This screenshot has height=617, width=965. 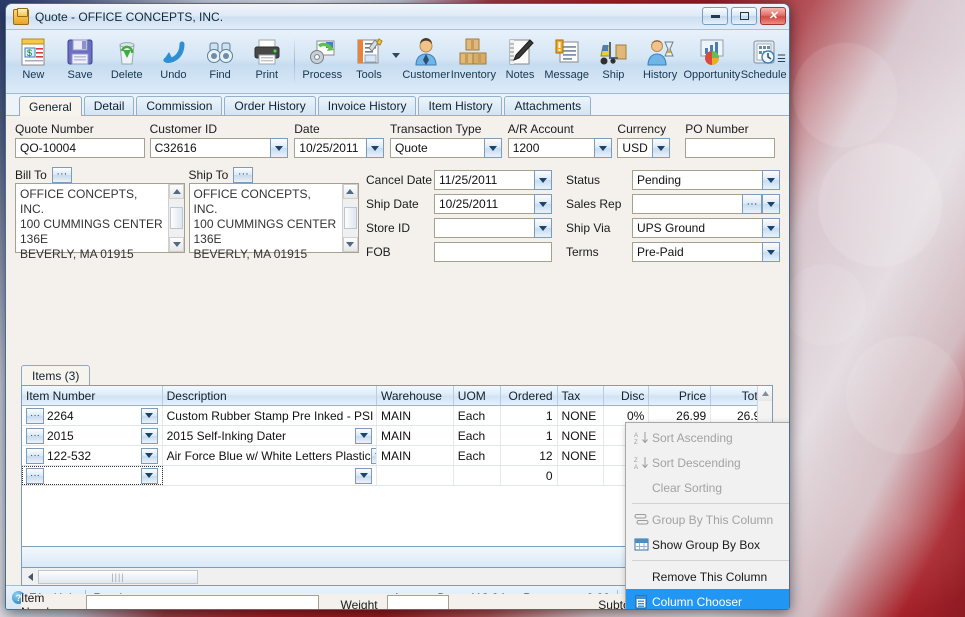 I want to click on ship-via-input: UPS Ground, so click(x=697, y=228).